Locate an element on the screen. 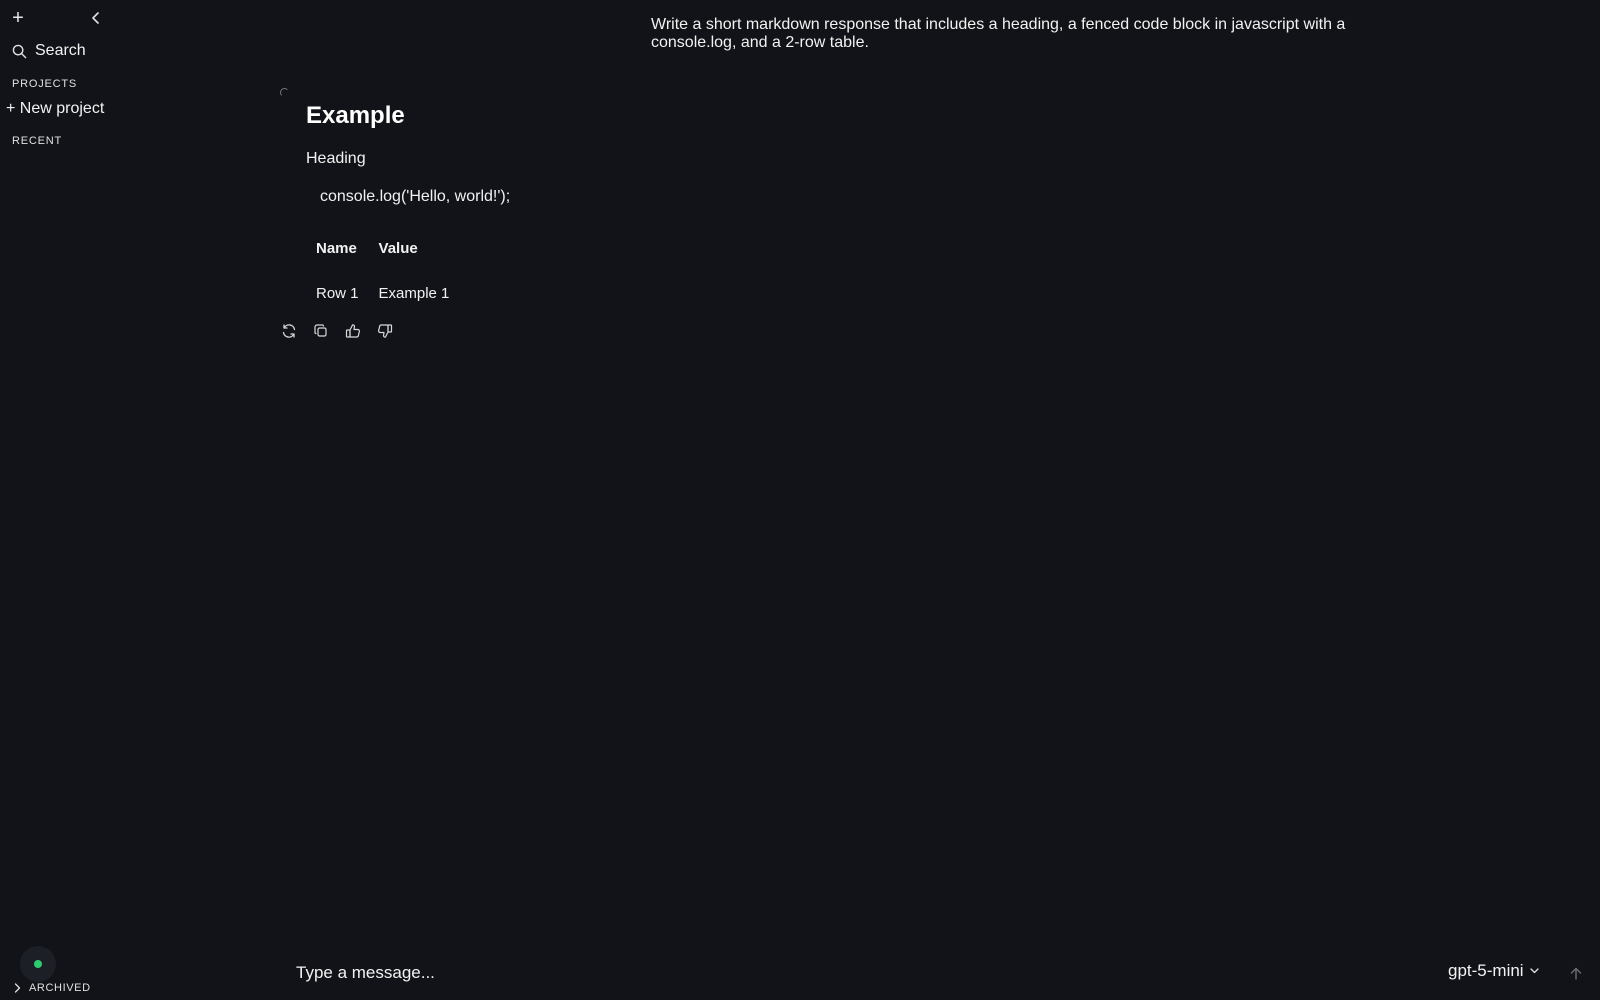  new-project-button: + New project is located at coordinates (55, 109).